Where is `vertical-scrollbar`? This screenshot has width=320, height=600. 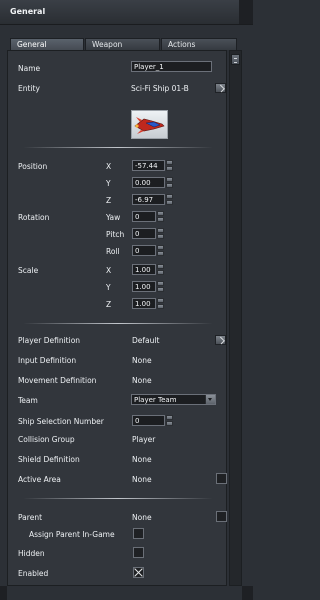
vertical-scrollbar is located at coordinates (235, 318).